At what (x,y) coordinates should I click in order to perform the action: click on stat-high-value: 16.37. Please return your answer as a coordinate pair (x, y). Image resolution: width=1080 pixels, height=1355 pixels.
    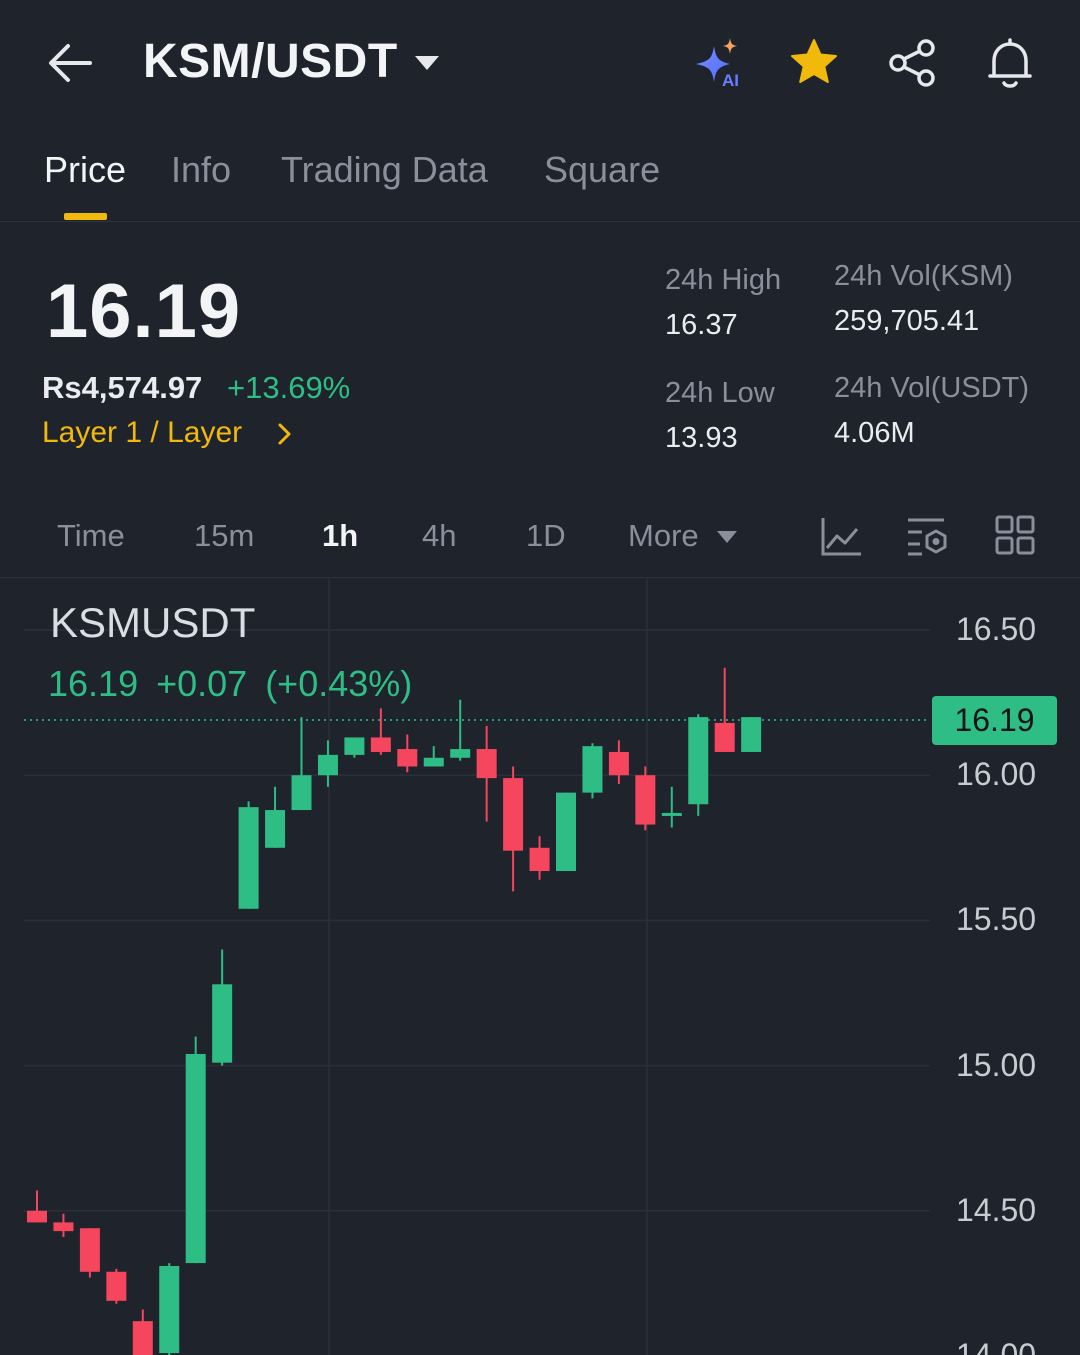
    Looking at the image, I should click on (701, 325).